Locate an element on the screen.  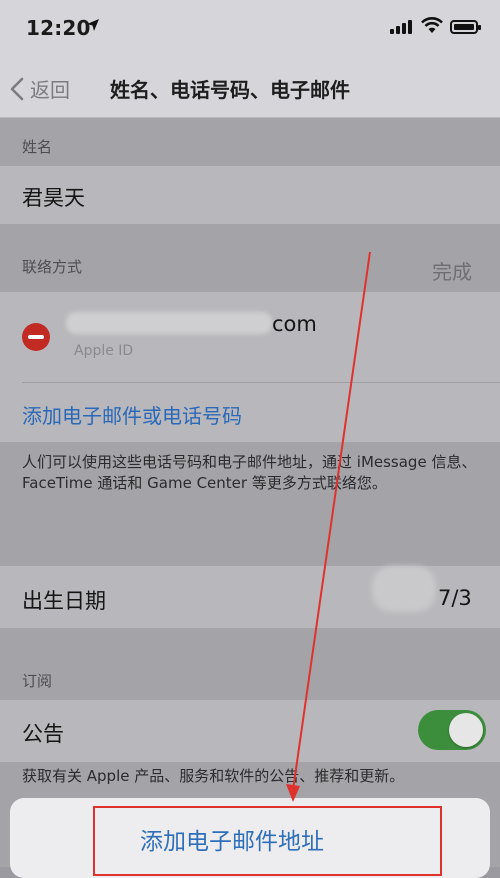
name-section-header is located at coordinates (250, 142).